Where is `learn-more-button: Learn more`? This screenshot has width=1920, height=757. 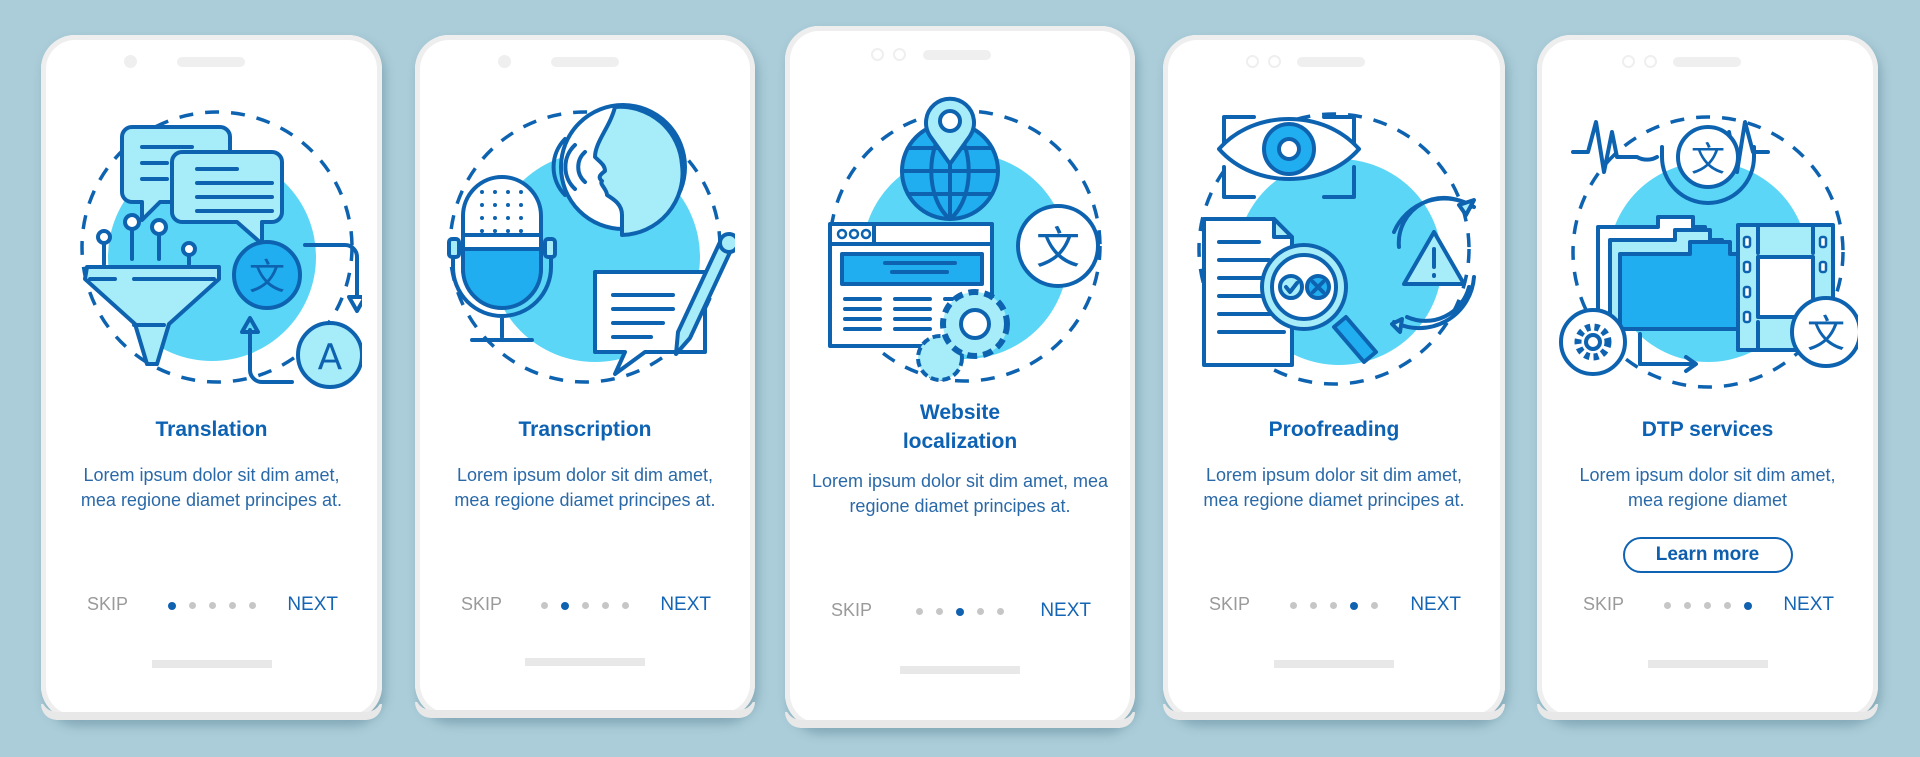
learn-more-button: Learn more is located at coordinates (1707, 555).